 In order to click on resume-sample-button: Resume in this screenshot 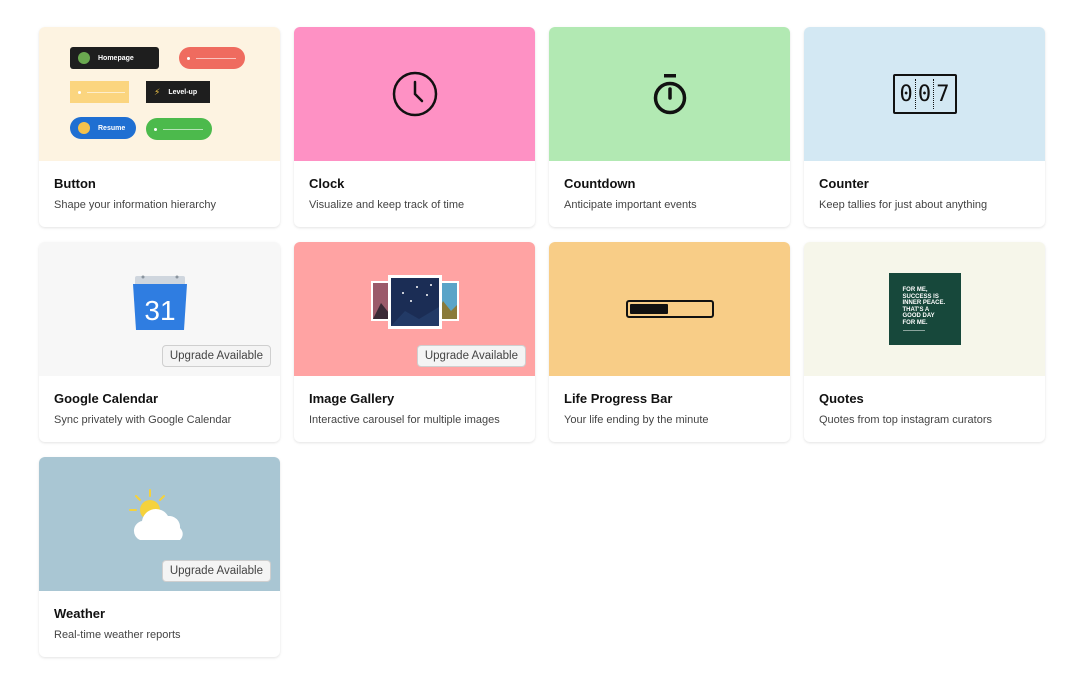, I will do `click(103, 128)`.